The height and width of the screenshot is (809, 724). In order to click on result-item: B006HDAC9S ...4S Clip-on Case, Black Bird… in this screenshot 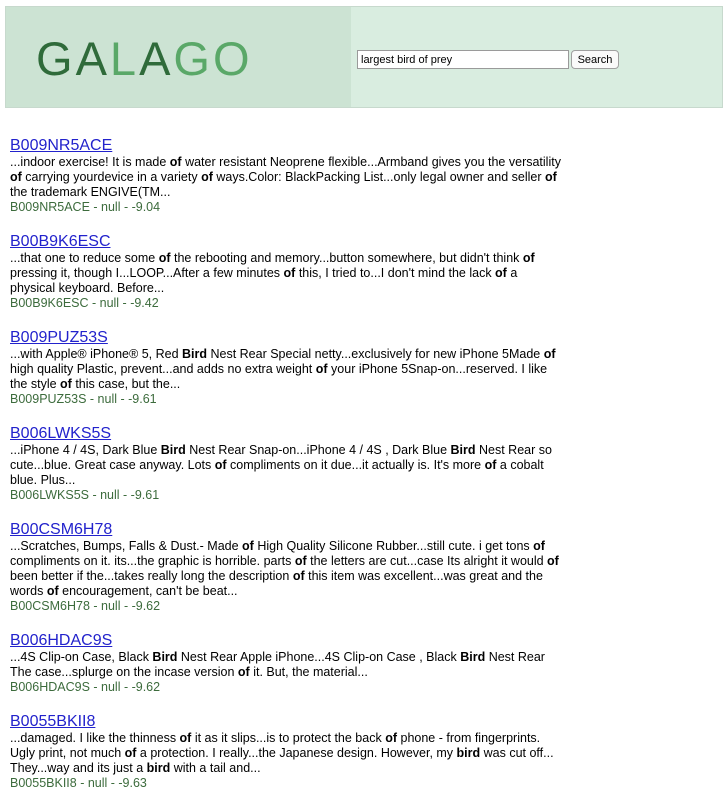, I will do `click(287, 663)`.